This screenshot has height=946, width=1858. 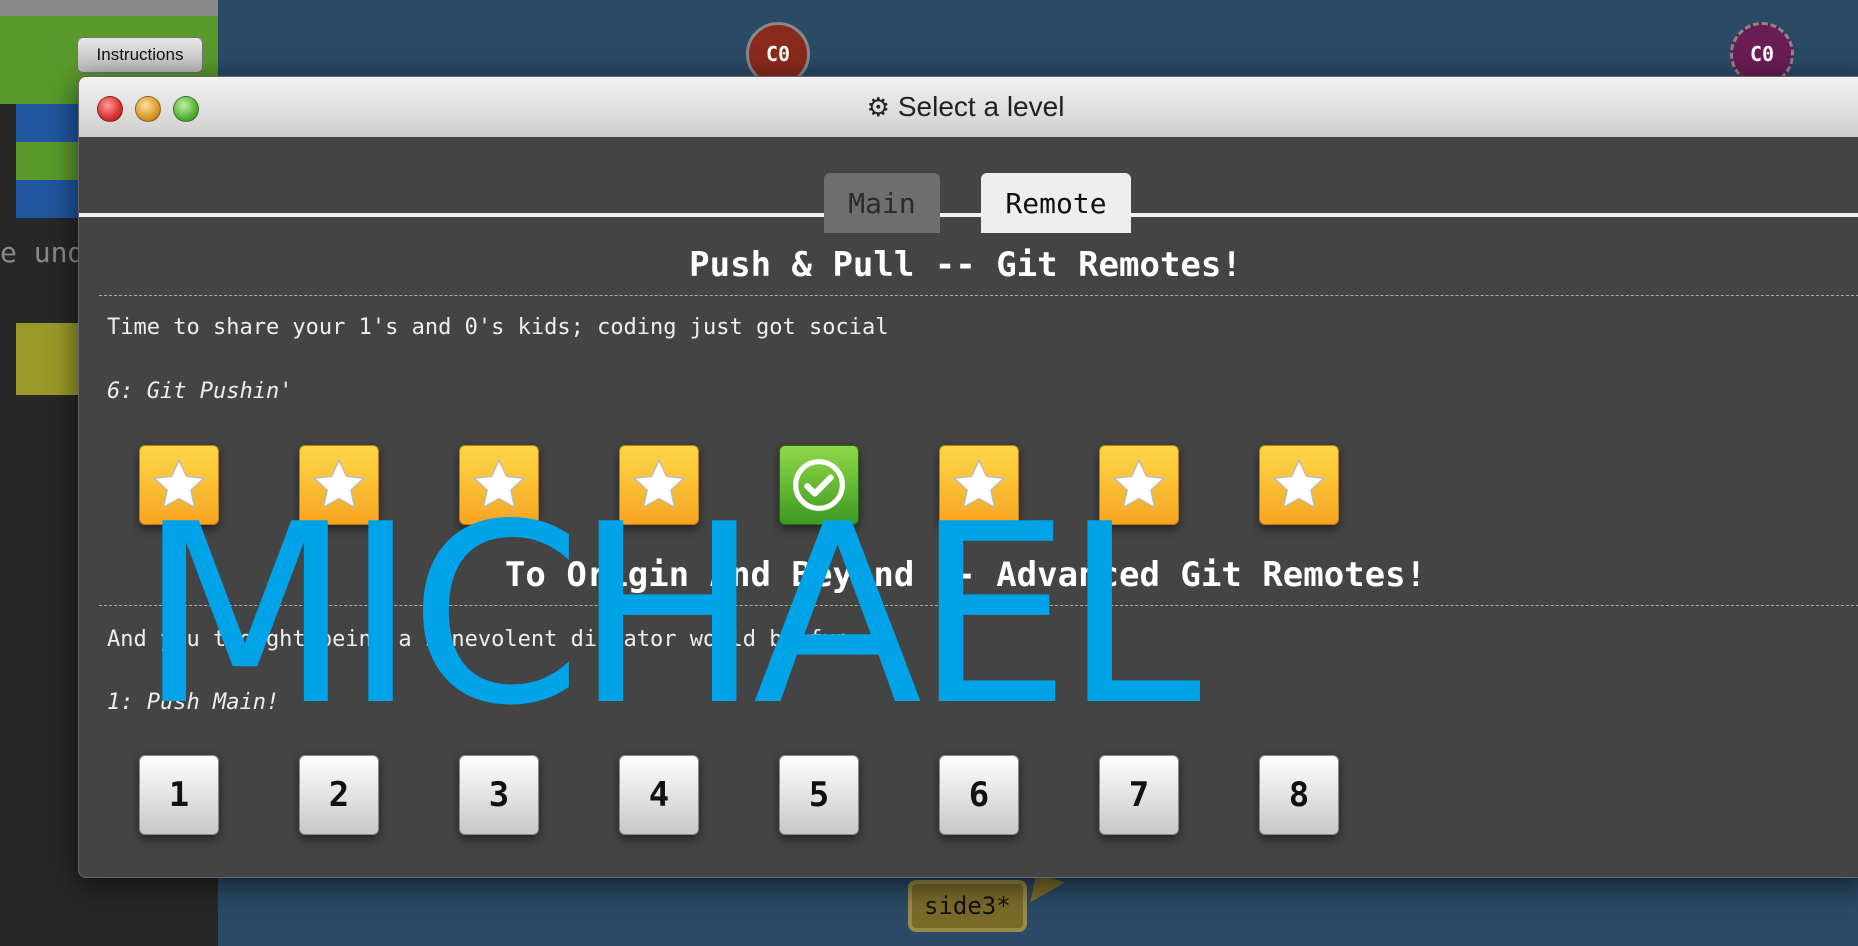 What do you see at coordinates (339, 795) in the screenshot?
I see `level-button: 2` at bounding box center [339, 795].